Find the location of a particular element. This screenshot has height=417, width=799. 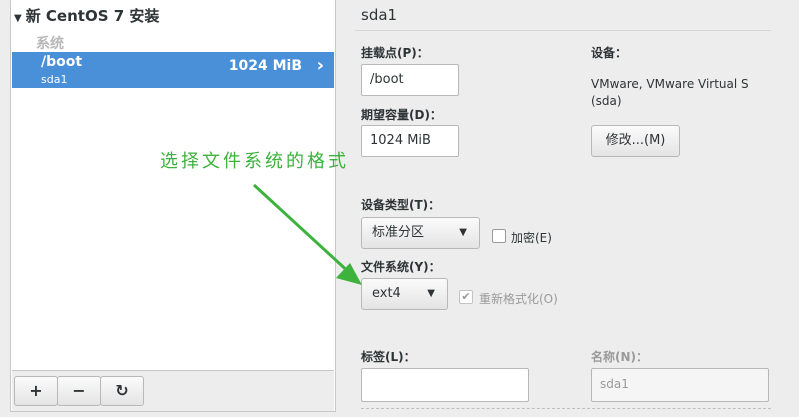

tree-header: ▼ 新 CentOS 7 安装 is located at coordinates (86, 15).